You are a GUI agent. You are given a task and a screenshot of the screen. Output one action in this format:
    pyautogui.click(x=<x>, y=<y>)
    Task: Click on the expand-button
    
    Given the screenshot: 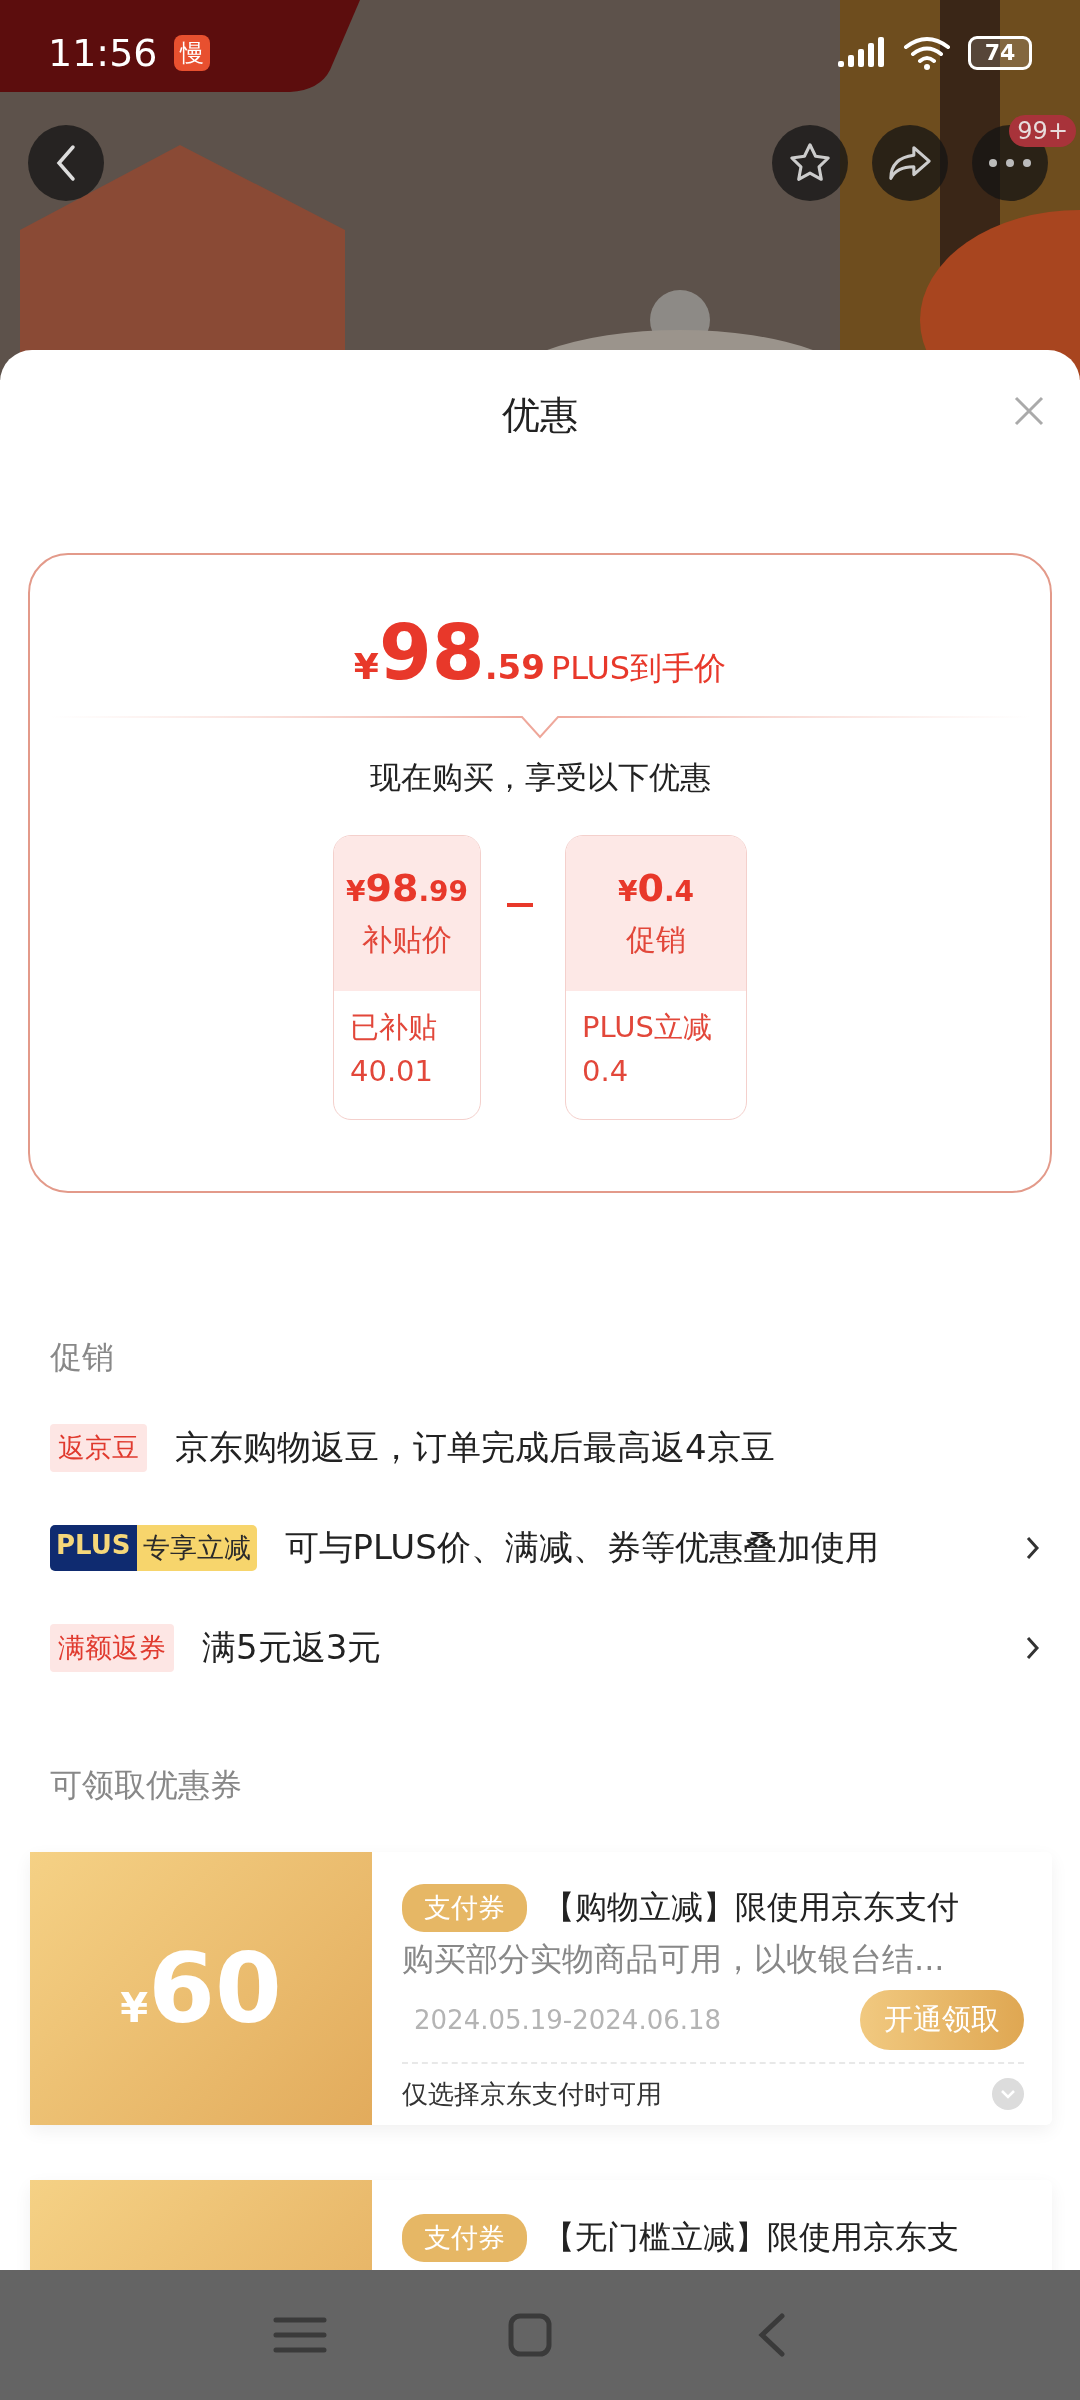 What is the action you would take?
    pyautogui.click(x=1008, y=2094)
    